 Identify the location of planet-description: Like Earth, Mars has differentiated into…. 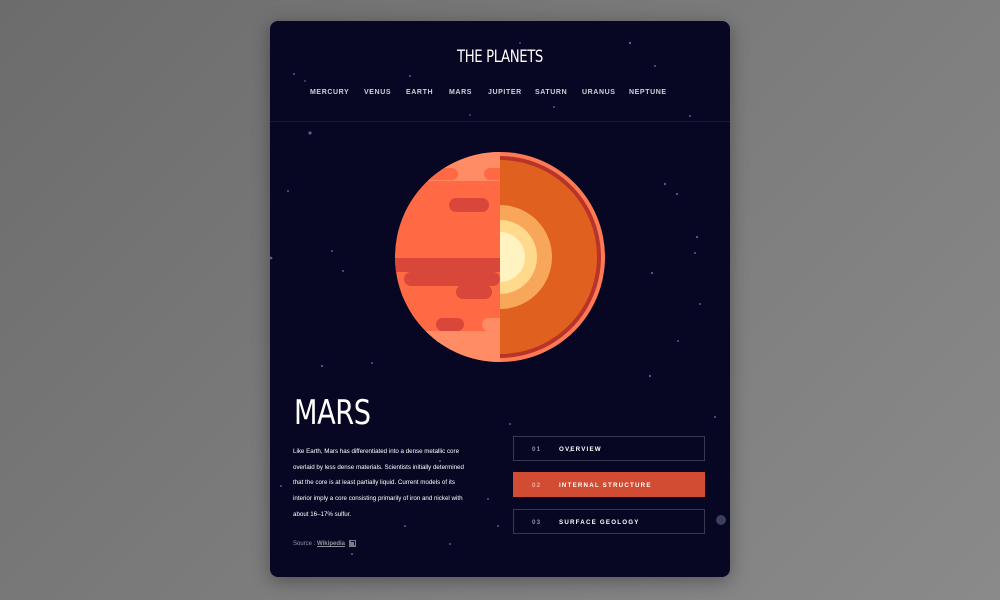
(378, 483).